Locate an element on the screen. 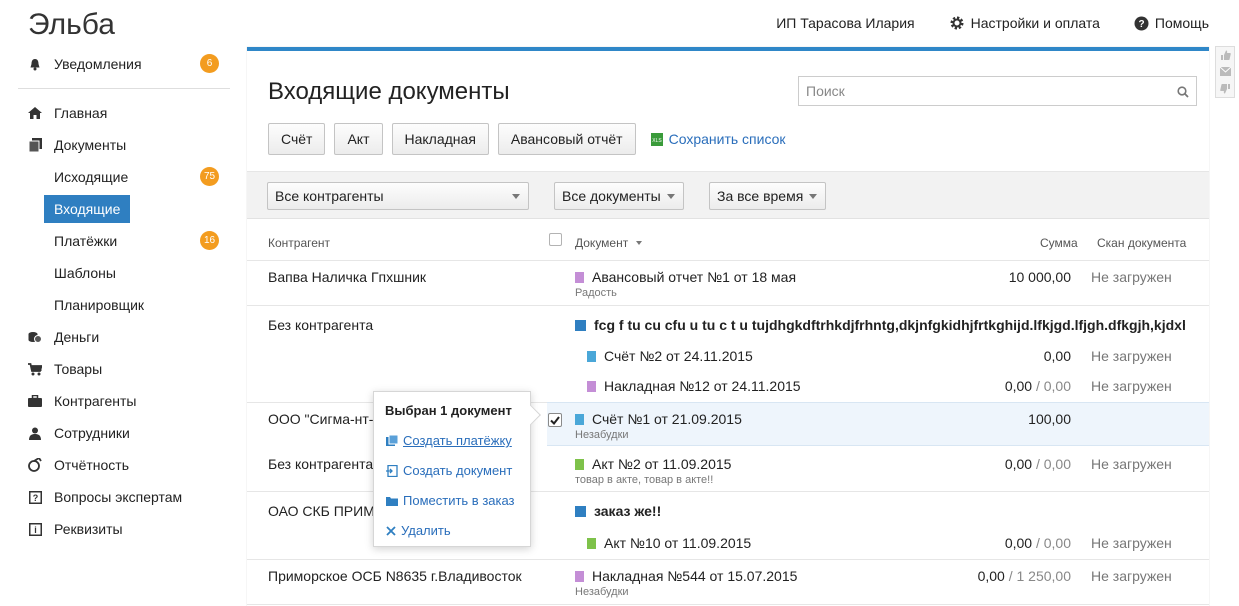 The image size is (1239, 606). row-sum: 10 000,00 is located at coordinates (1039, 277).